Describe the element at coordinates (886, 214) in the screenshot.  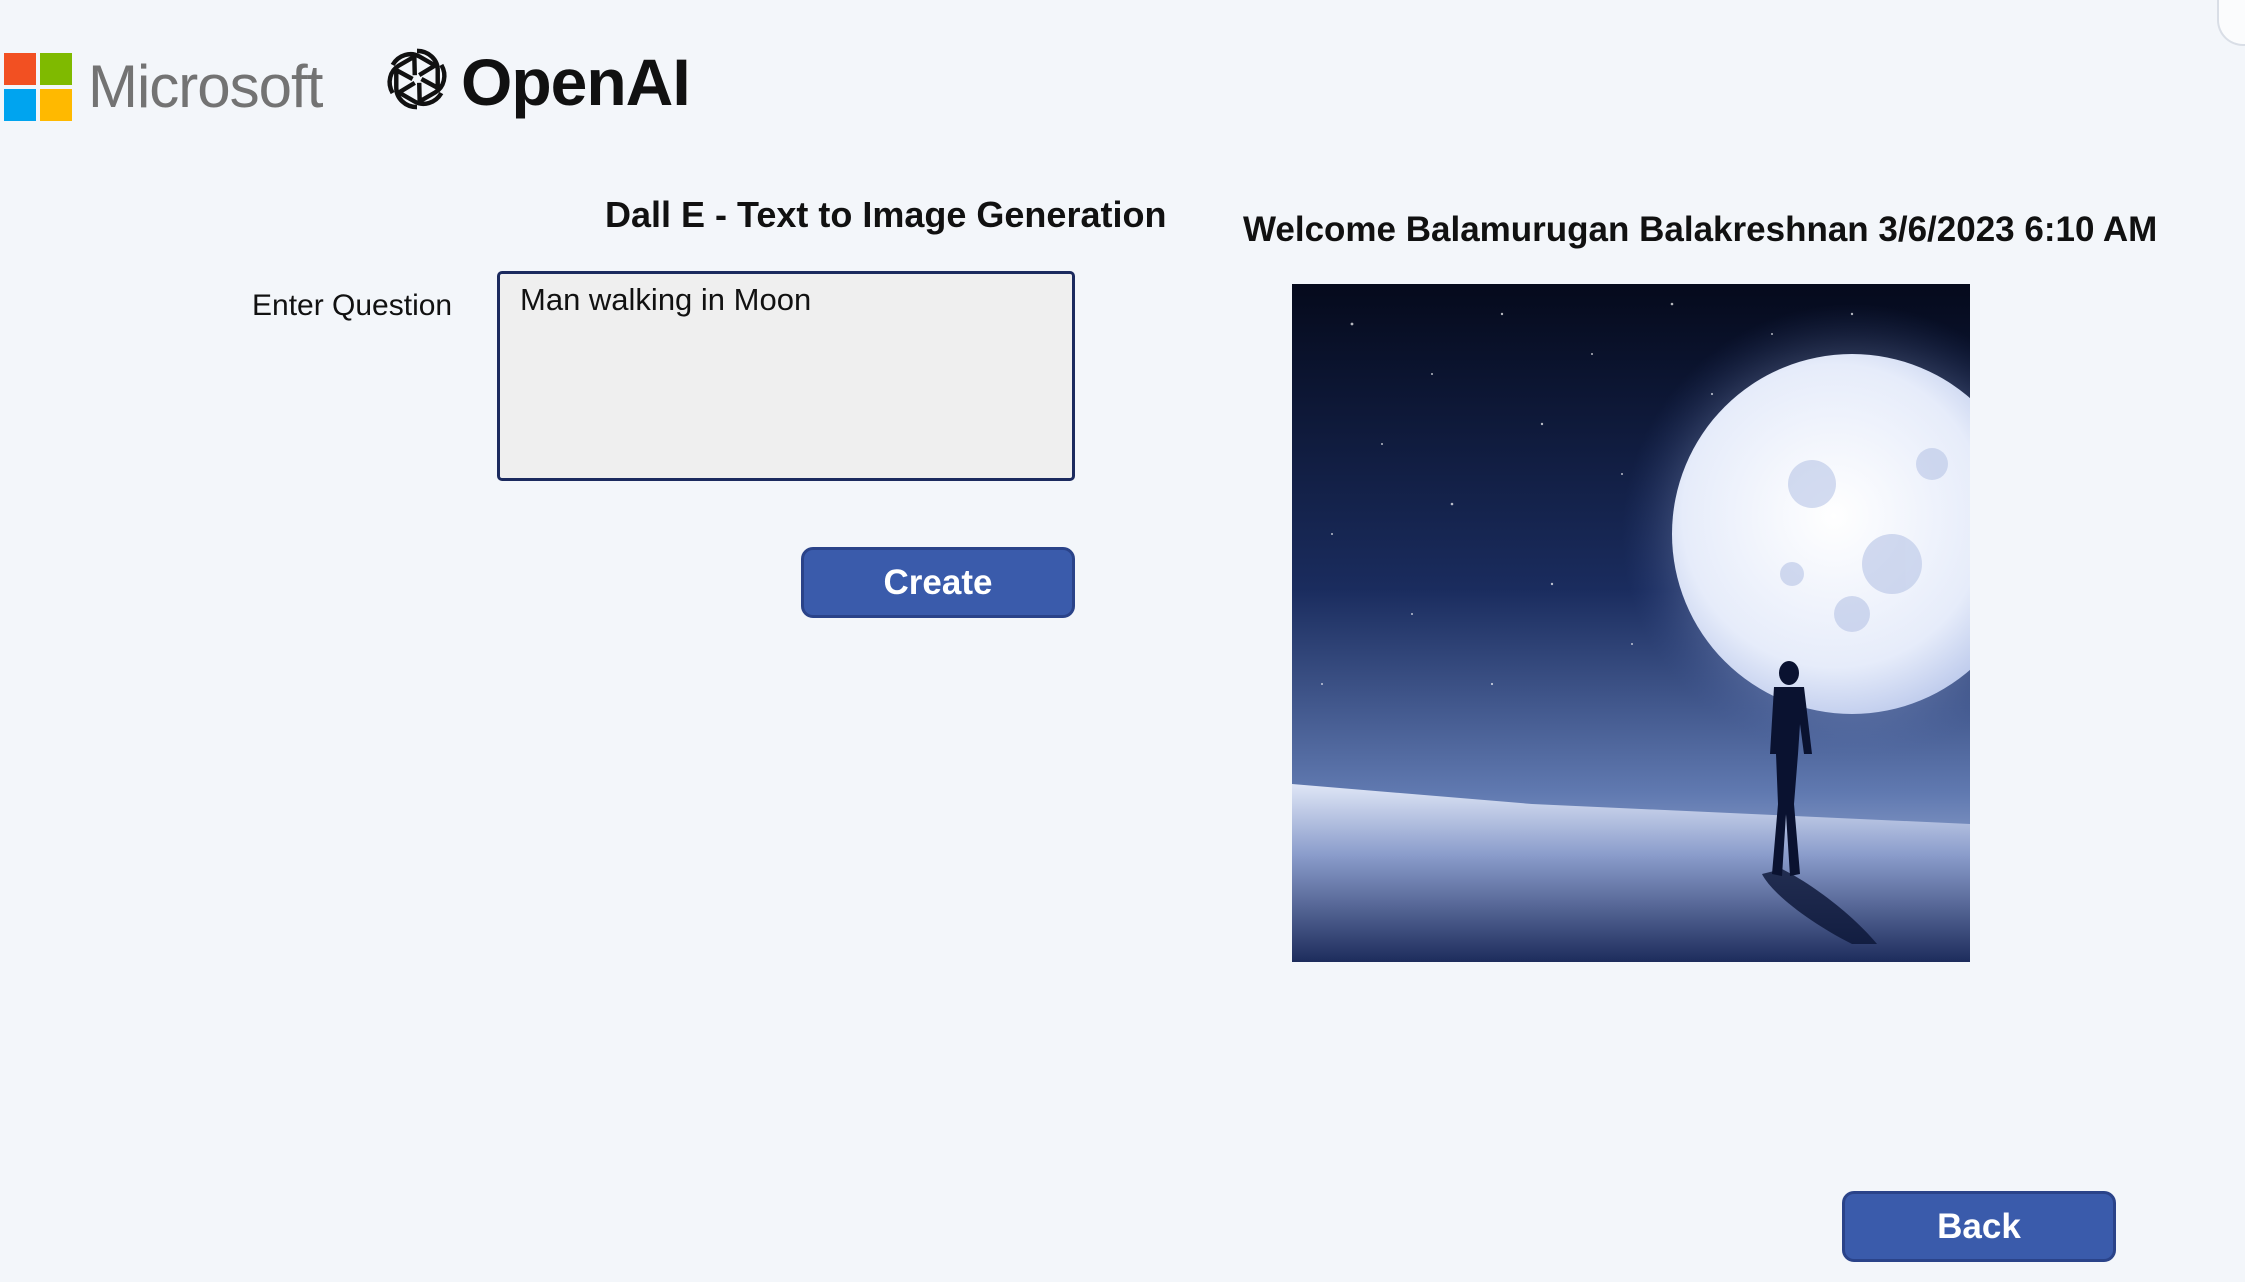
I see `page-title: Dall E - Text to Image Generation` at that location.